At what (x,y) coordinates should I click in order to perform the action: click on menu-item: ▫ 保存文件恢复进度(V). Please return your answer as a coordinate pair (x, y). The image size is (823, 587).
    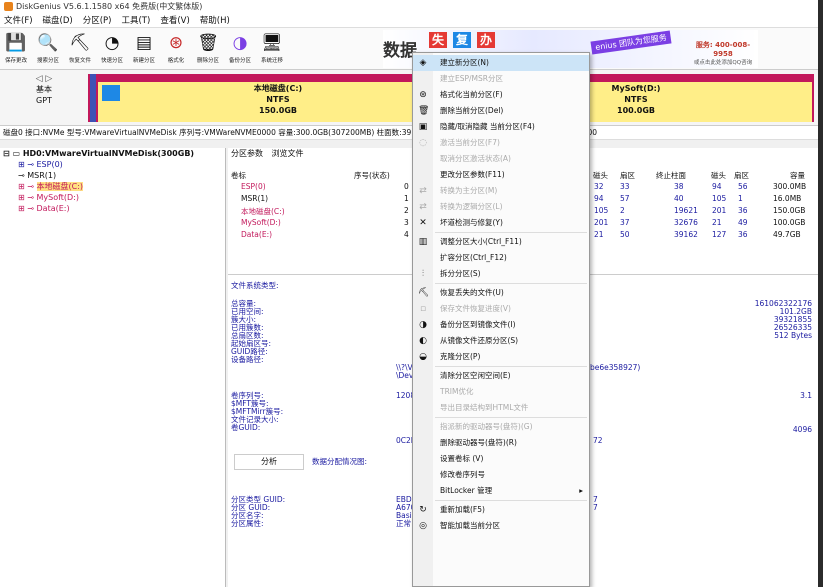
    Looking at the image, I should click on (501, 309).